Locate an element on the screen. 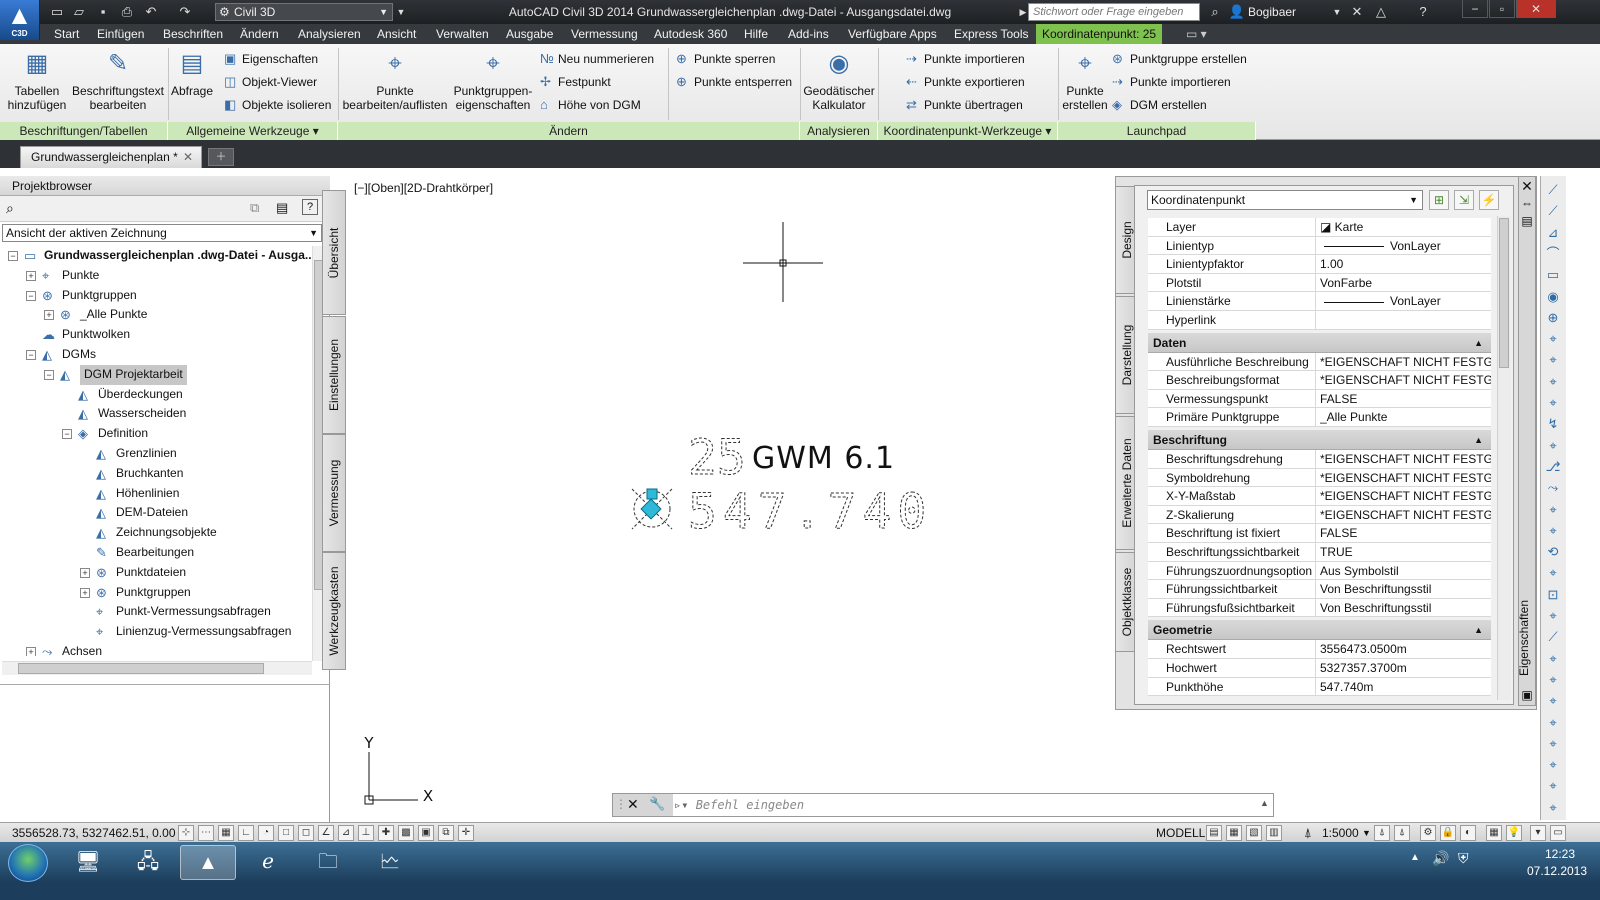  tree-item: ☁ Punktwolken is located at coordinates (157, 335).